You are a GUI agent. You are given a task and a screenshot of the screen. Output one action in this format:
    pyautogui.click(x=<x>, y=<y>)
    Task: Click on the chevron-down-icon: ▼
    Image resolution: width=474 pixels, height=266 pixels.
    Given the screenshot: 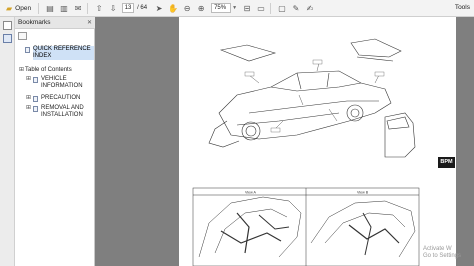 What is the action you would take?
    pyautogui.click(x=235, y=8)
    